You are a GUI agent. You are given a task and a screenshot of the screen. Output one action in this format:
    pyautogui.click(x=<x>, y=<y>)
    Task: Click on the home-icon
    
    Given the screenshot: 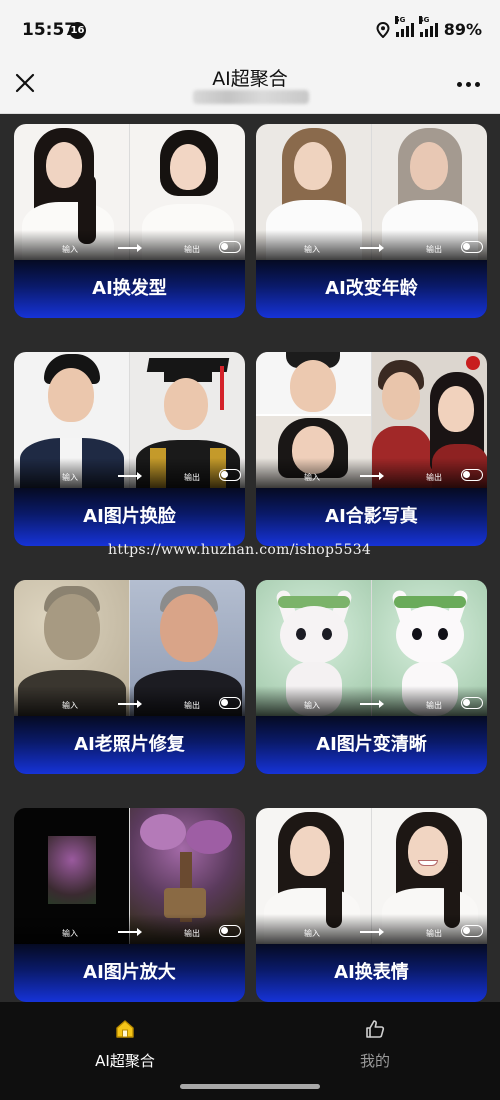 What is the action you would take?
    pyautogui.click(x=125, y=1029)
    